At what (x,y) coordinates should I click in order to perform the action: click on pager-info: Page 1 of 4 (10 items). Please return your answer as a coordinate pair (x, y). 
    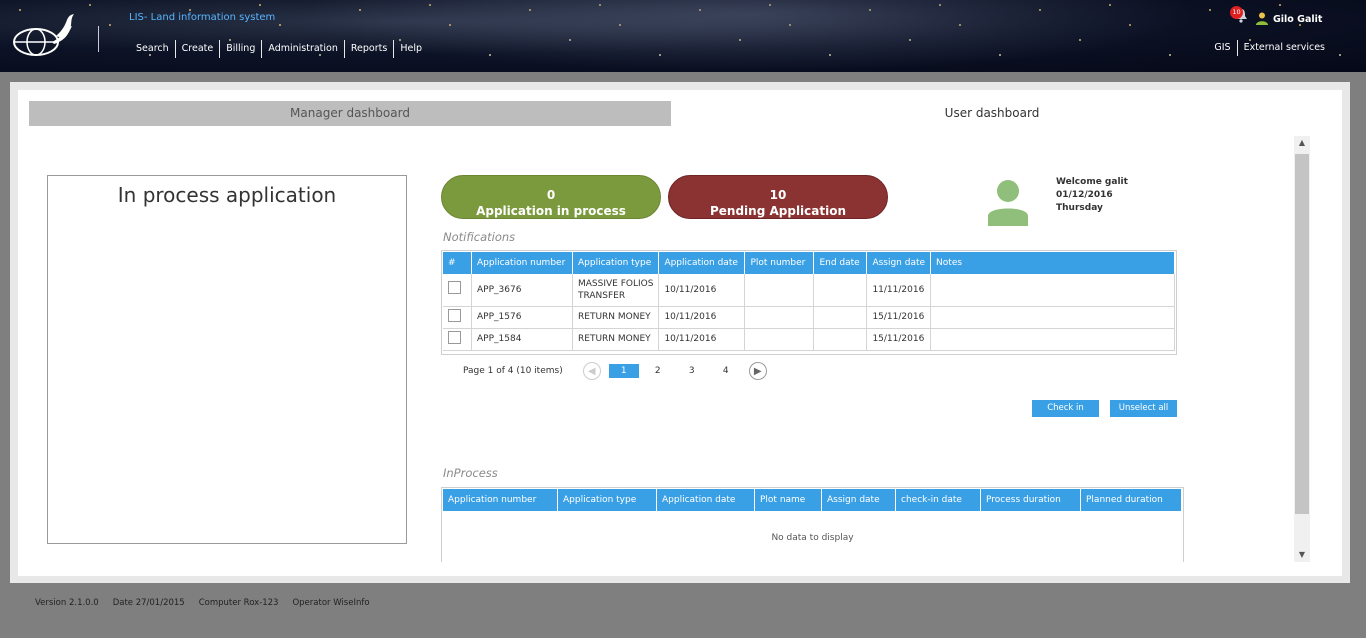
    Looking at the image, I should click on (513, 371).